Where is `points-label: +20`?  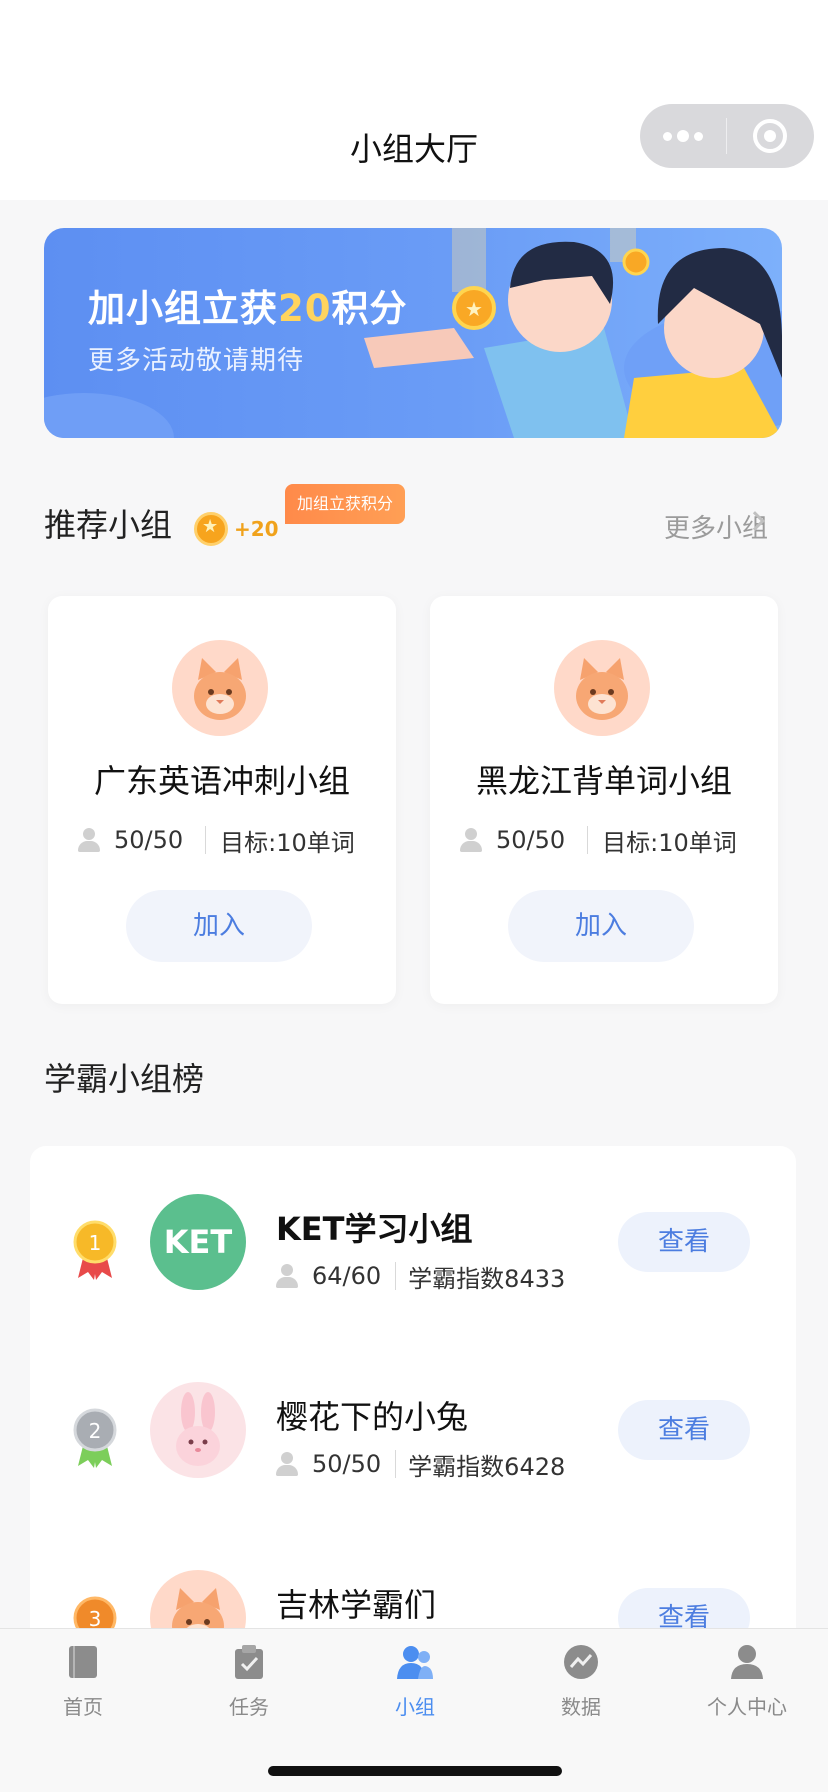
points-label: +20 is located at coordinates (256, 529).